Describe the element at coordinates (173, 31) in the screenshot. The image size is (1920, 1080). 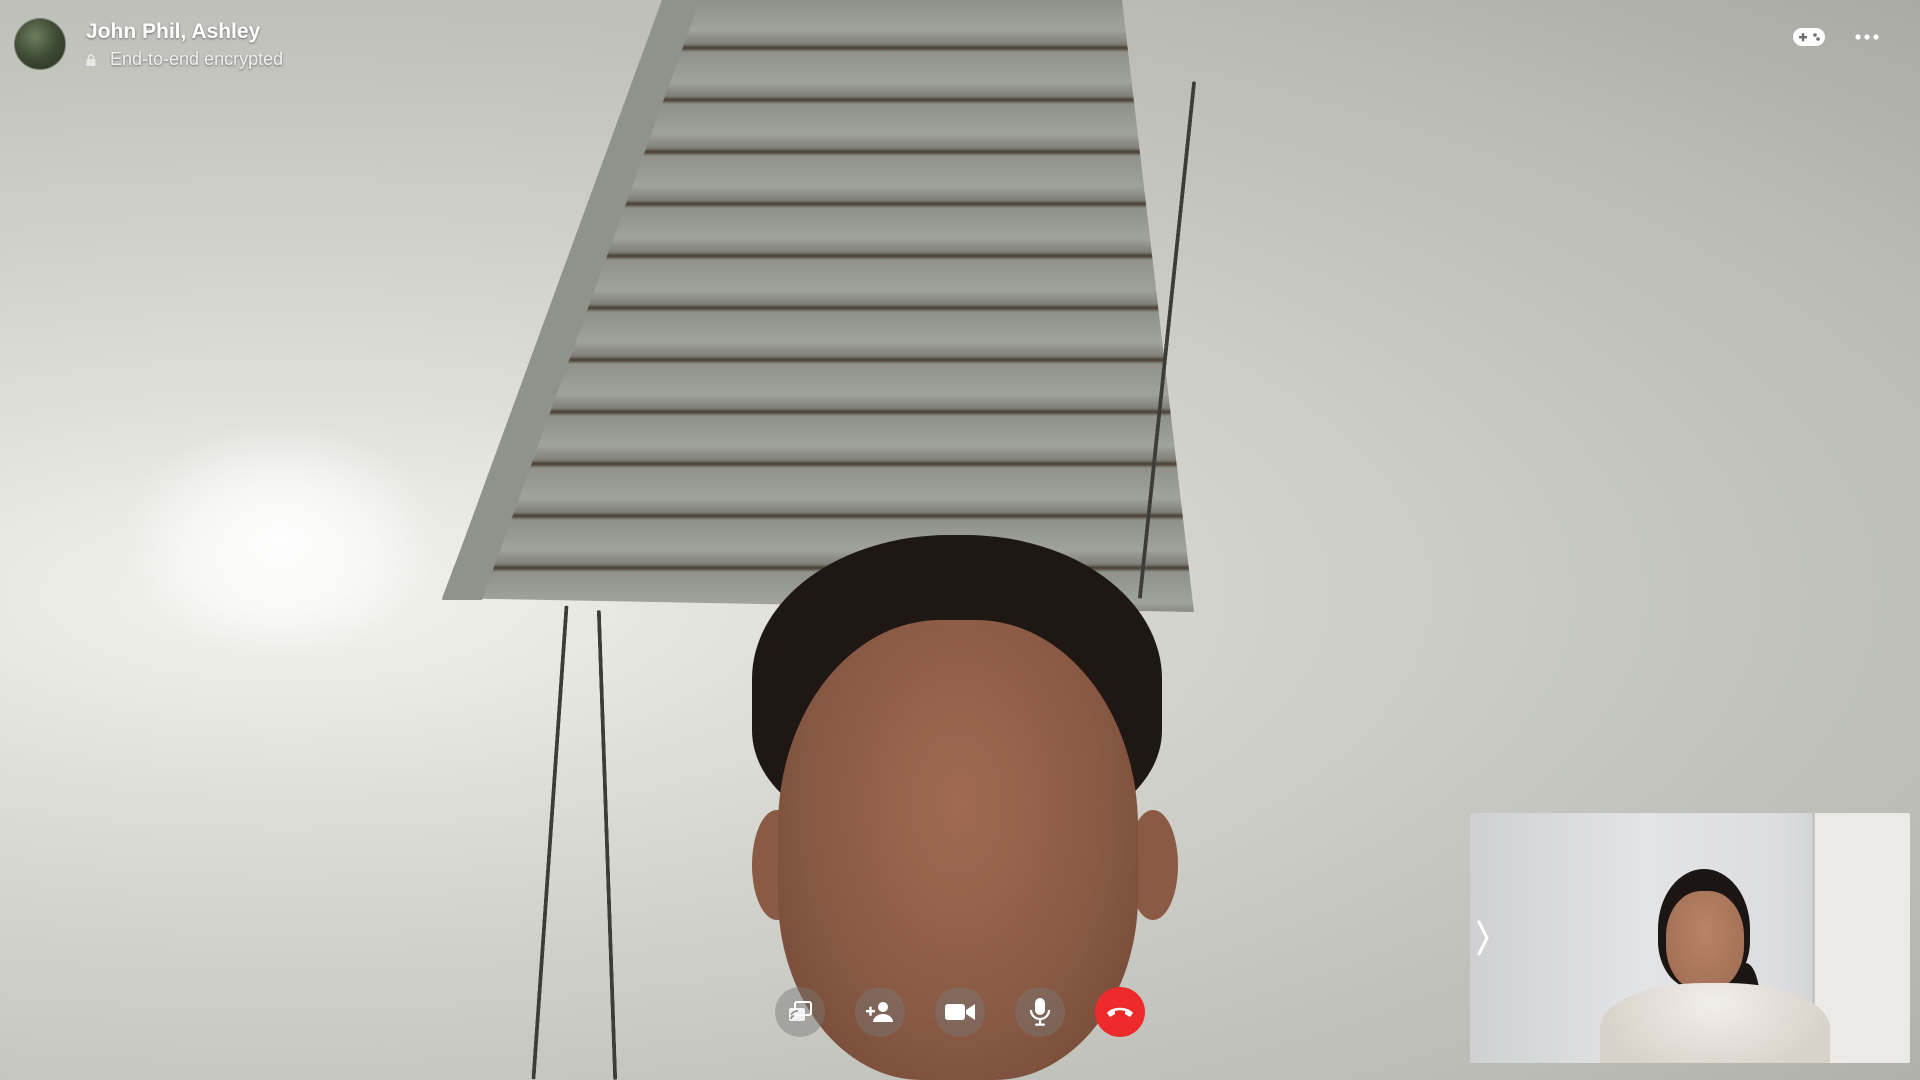
I see `call-title: John Phil, Ashley` at that location.